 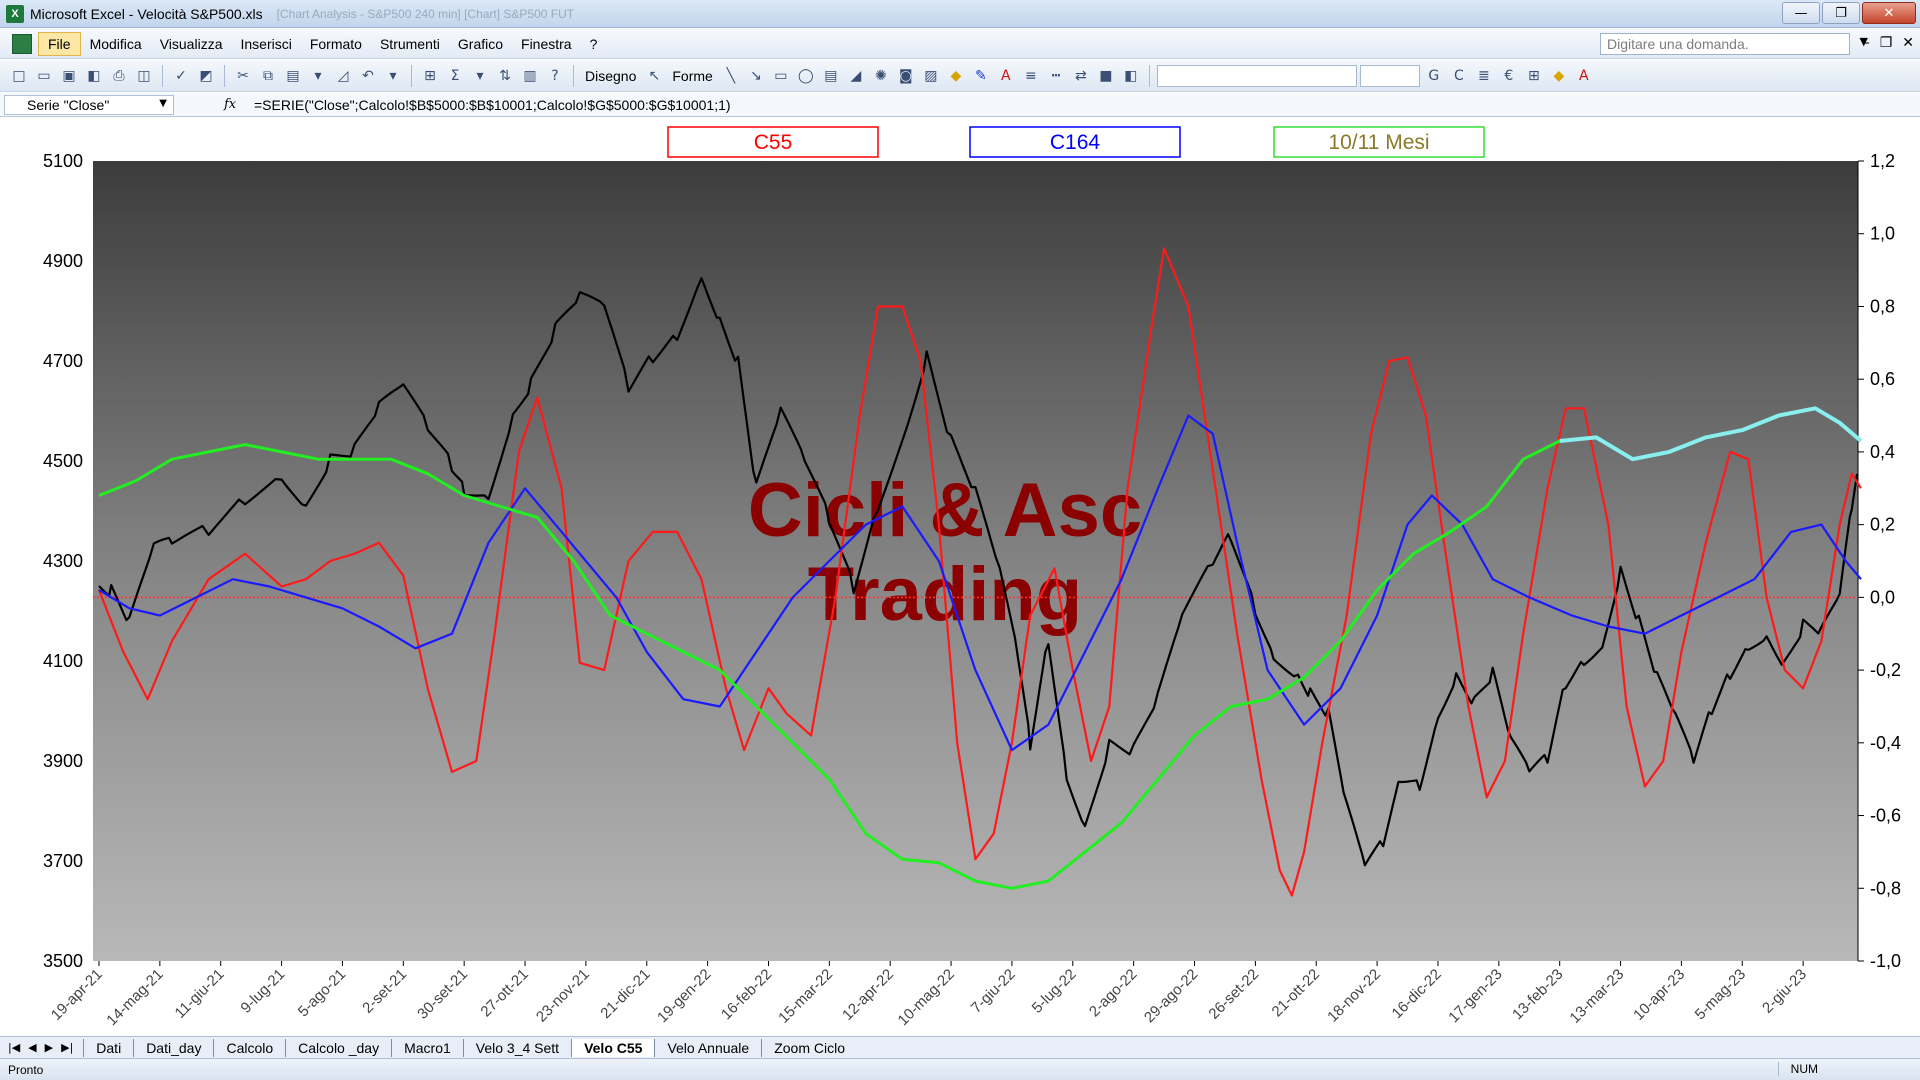 I want to click on tab-velo-c55: Velo C55, so click(x=613, y=1047).